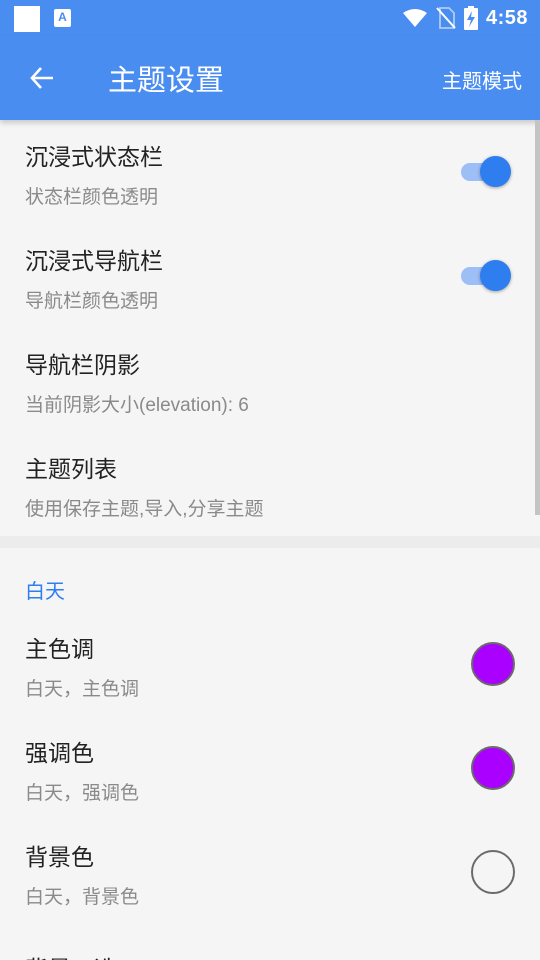  I want to click on status-bar-toggle, so click(486, 171).